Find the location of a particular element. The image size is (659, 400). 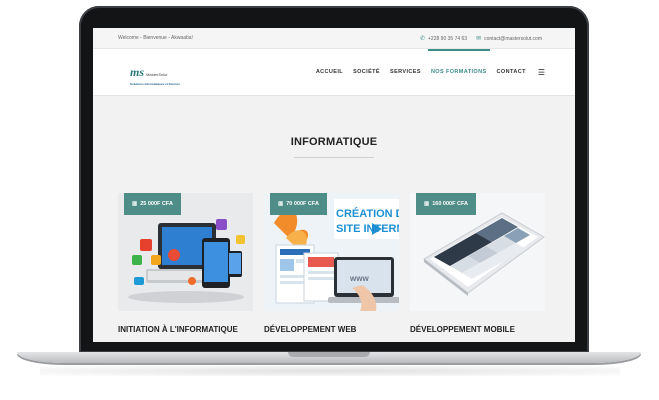

price-badge: ▥ 160 000F CFA is located at coordinates (446, 204).